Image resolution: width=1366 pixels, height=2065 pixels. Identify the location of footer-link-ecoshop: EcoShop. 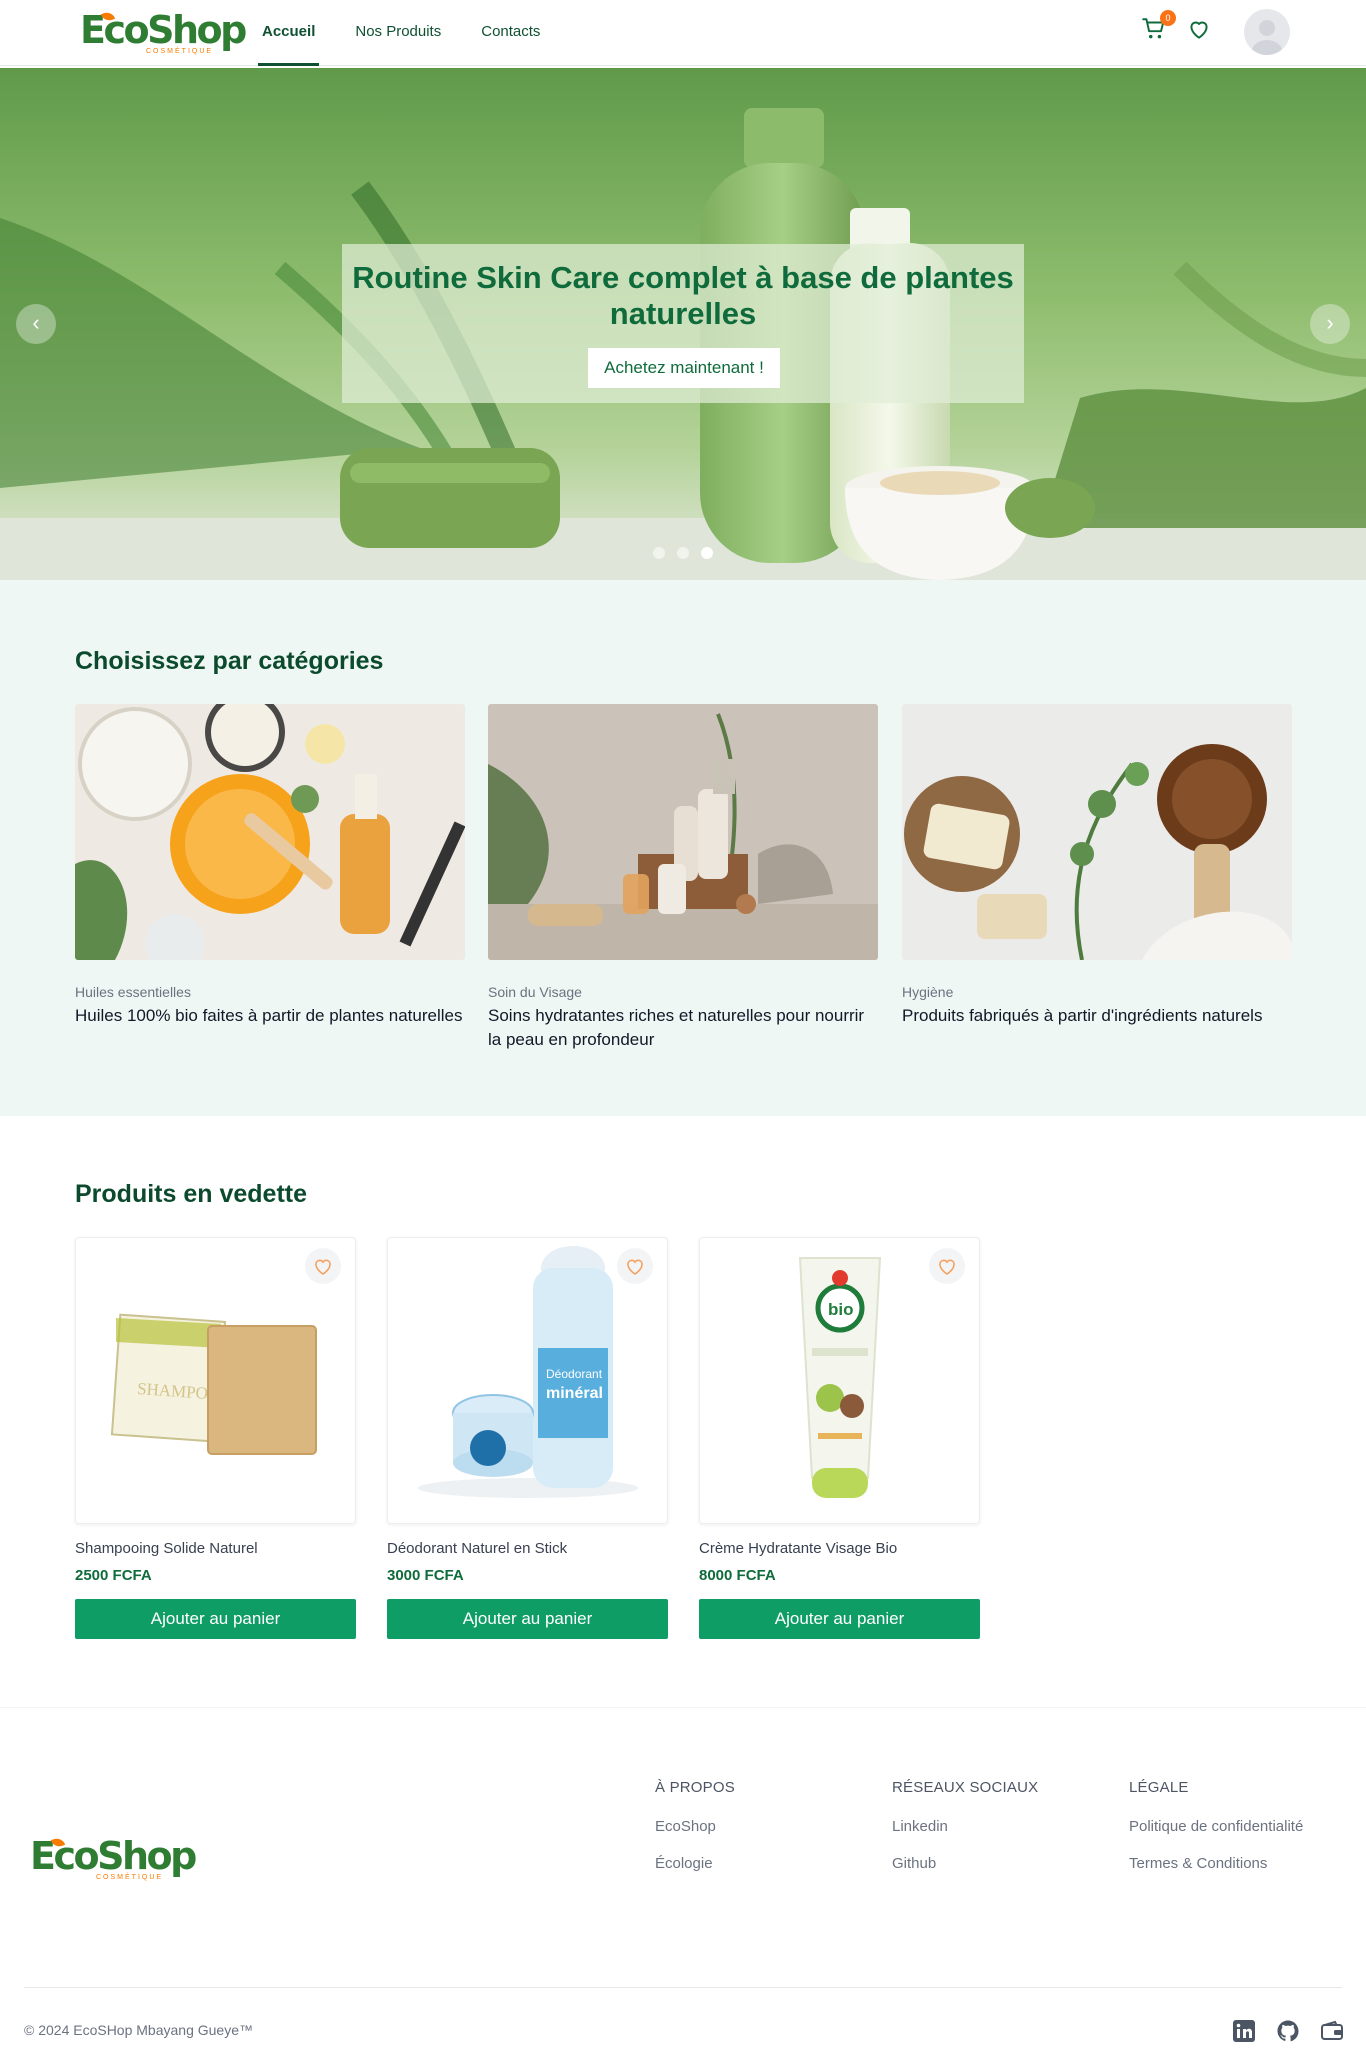
(695, 1826).